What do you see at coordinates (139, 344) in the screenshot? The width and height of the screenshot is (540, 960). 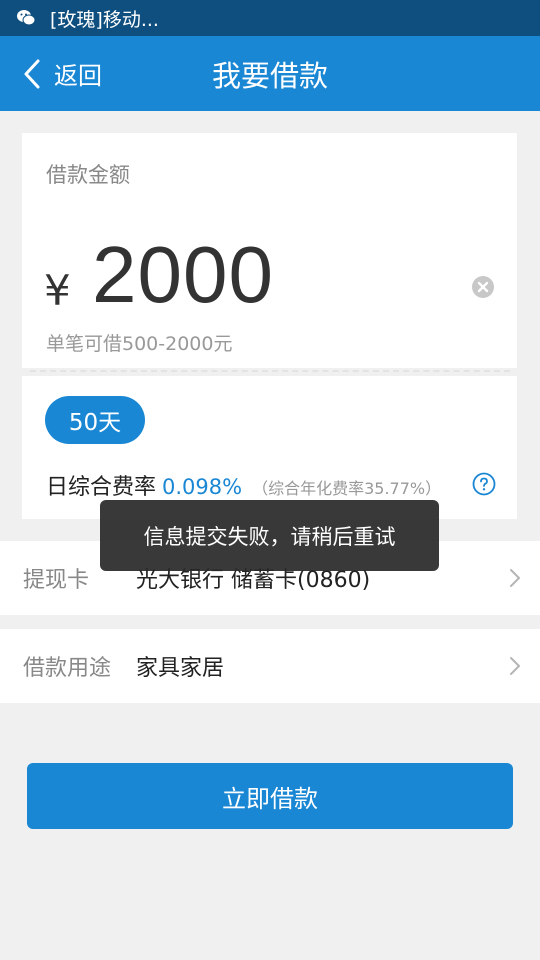 I see `amount-hint: 单笔可借500-2000元` at bounding box center [139, 344].